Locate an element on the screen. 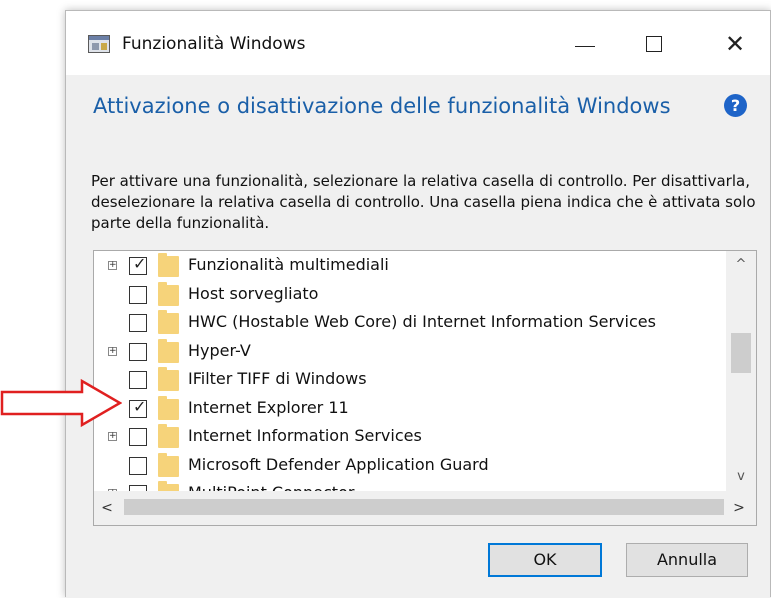 This screenshot has width=771, height=598. help-icon: ? is located at coordinates (735, 105).